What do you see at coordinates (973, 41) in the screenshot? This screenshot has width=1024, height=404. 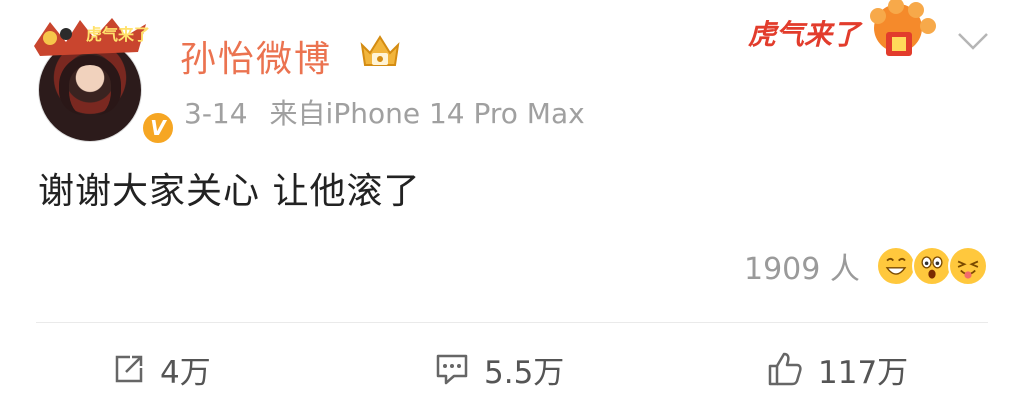 I see `chevron-down-icon` at bounding box center [973, 41].